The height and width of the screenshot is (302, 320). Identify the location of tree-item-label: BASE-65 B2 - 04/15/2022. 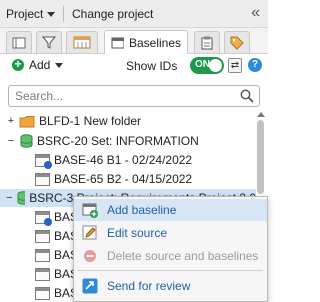
(123, 179).